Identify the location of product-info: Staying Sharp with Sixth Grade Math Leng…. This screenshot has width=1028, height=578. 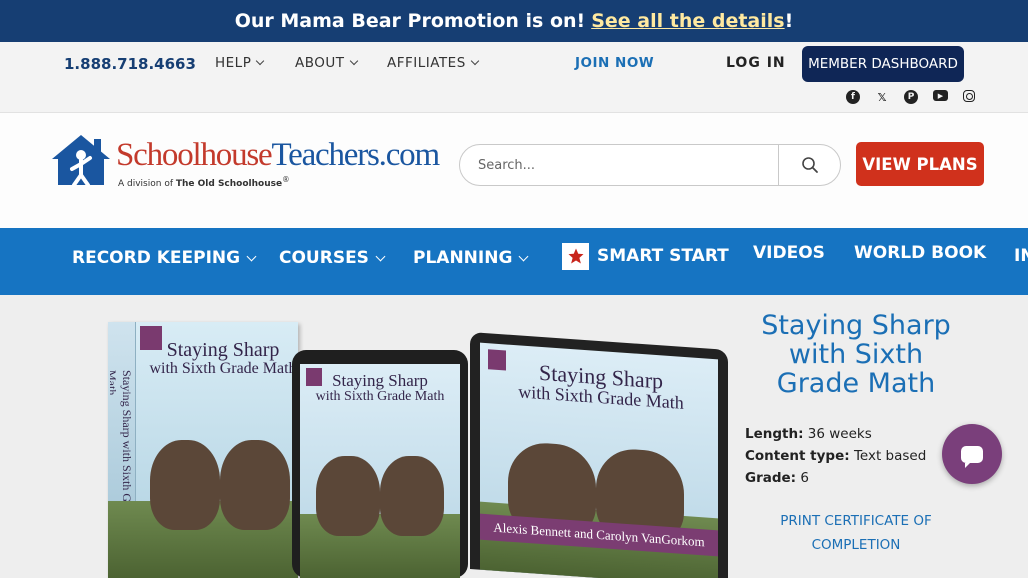
(860, 433).